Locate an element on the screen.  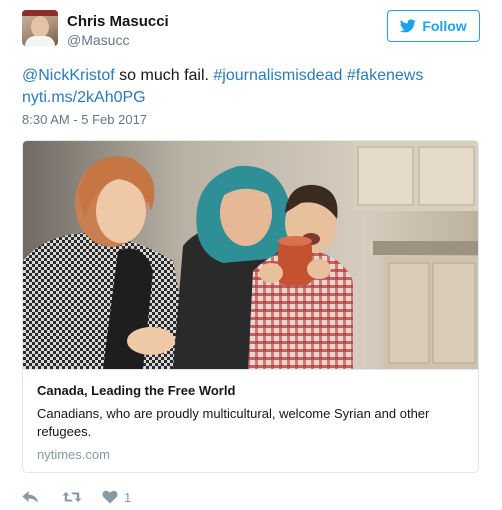
hashtag-link-fakenews: #fakenews is located at coordinates (385, 75).